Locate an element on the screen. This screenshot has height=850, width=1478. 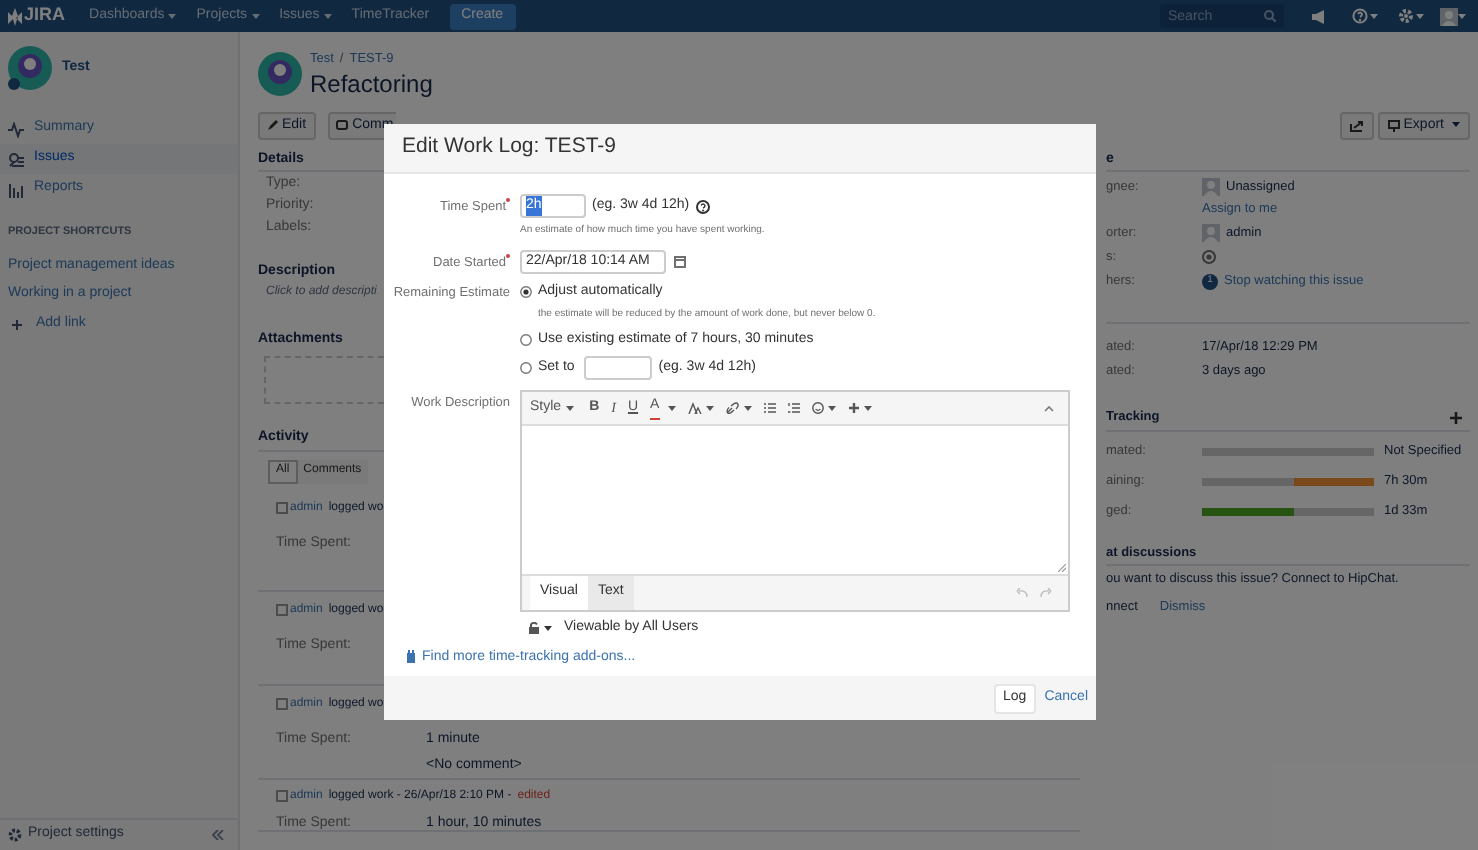
vote-icon is located at coordinates (1209, 257).